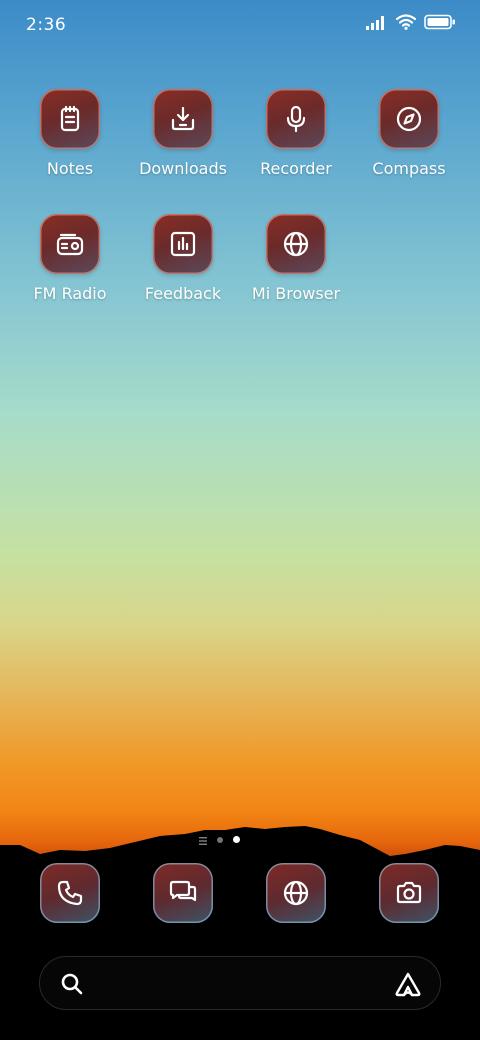  I want to click on dock-camera, so click(409, 893).